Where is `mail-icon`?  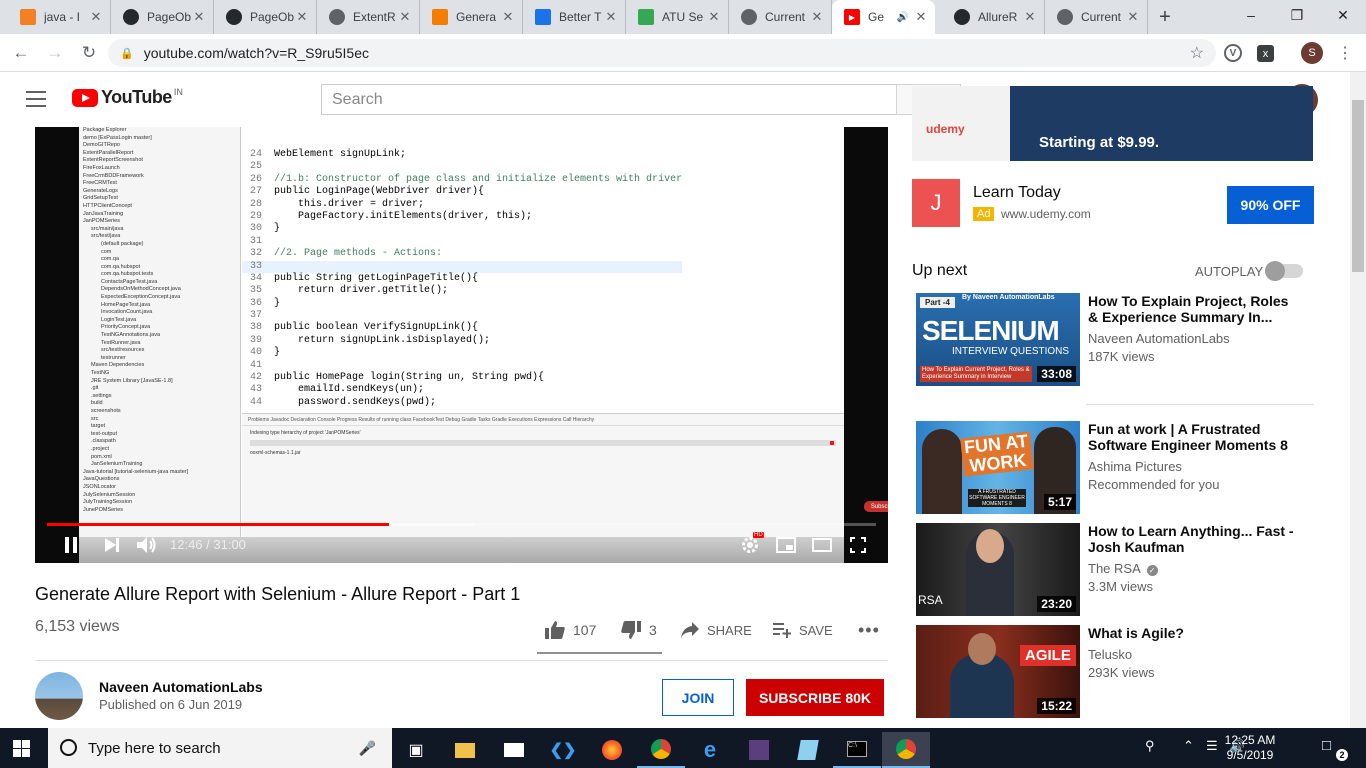
mail-icon is located at coordinates (514, 750).